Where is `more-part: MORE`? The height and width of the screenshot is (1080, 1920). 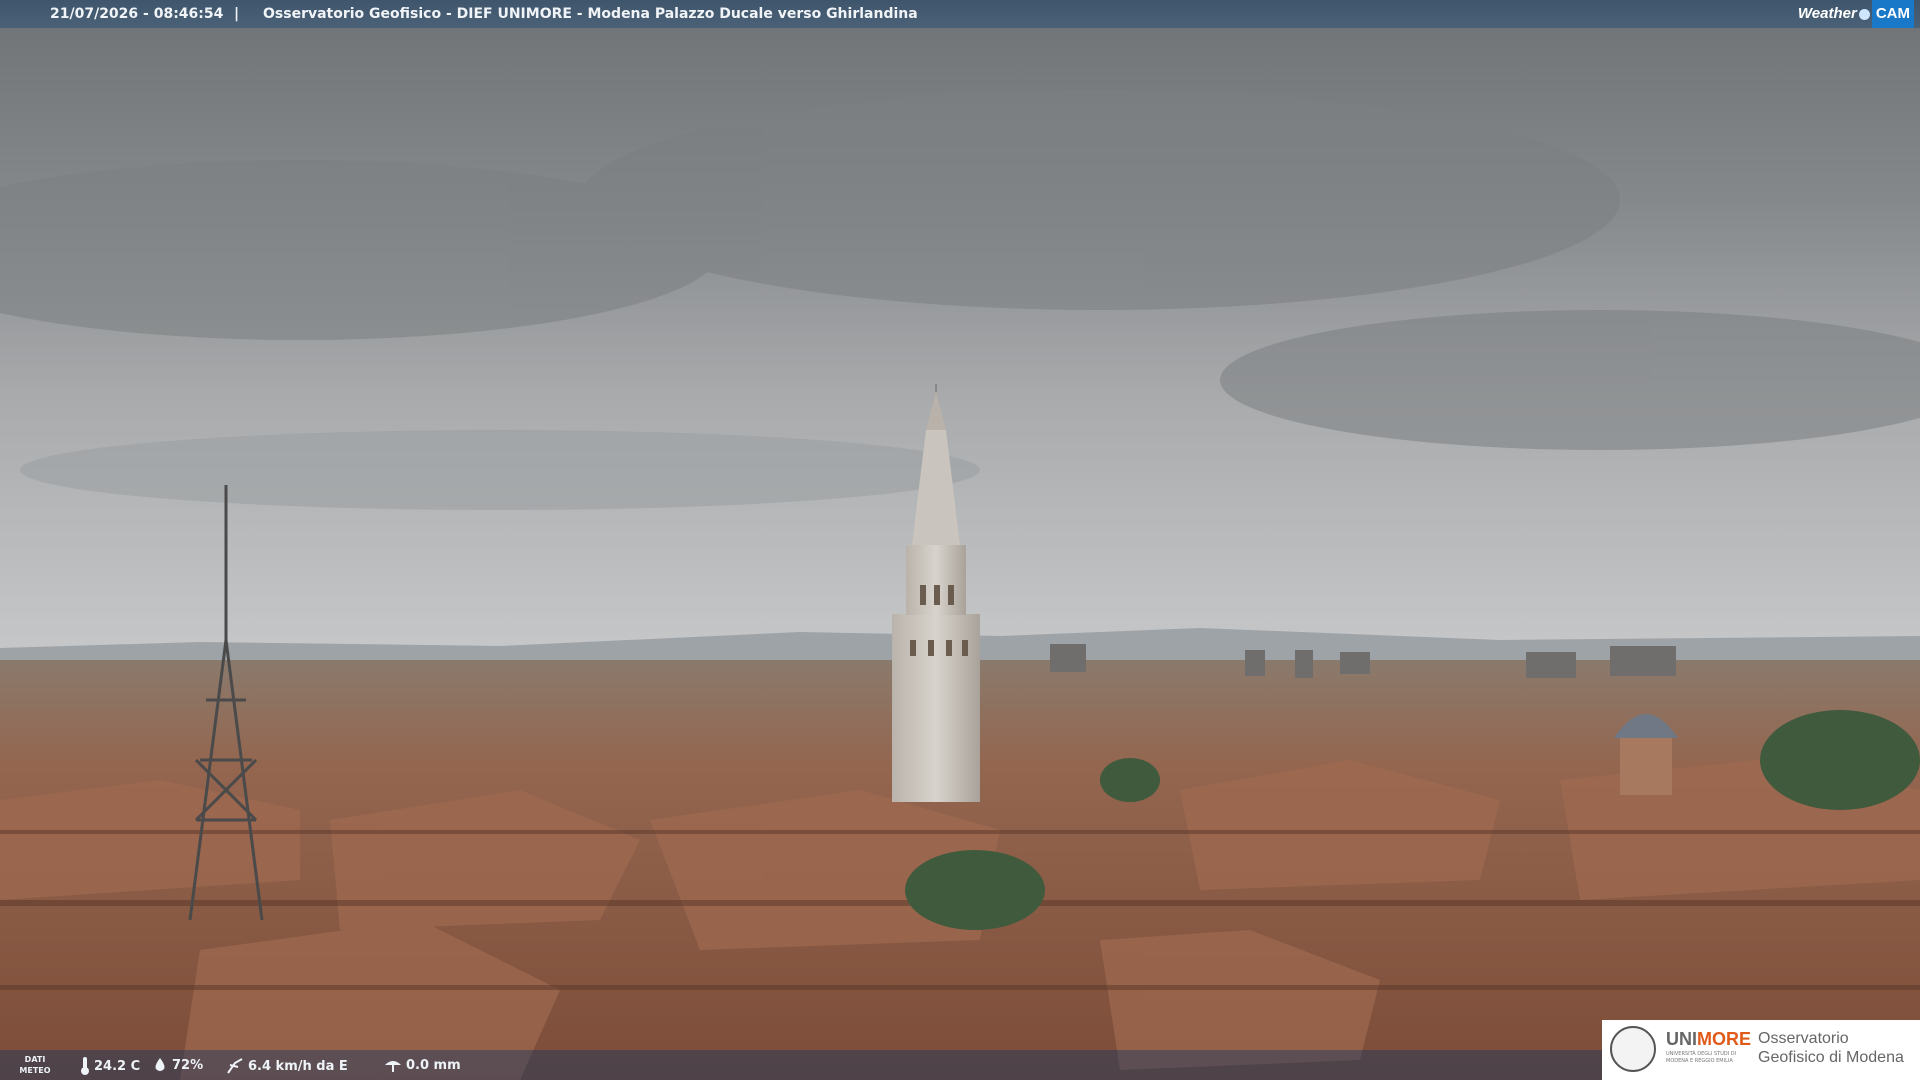
more-part: MORE is located at coordinates (1724, 1039).